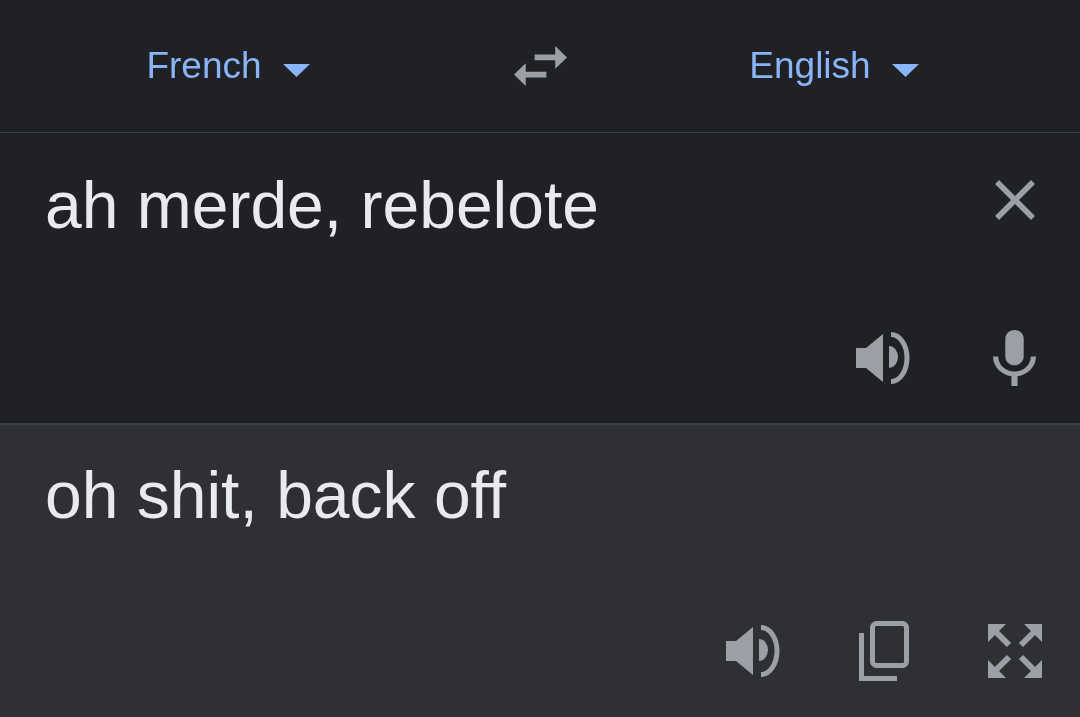  I want to click on target-language-dropdown: English, so click(834, 66).